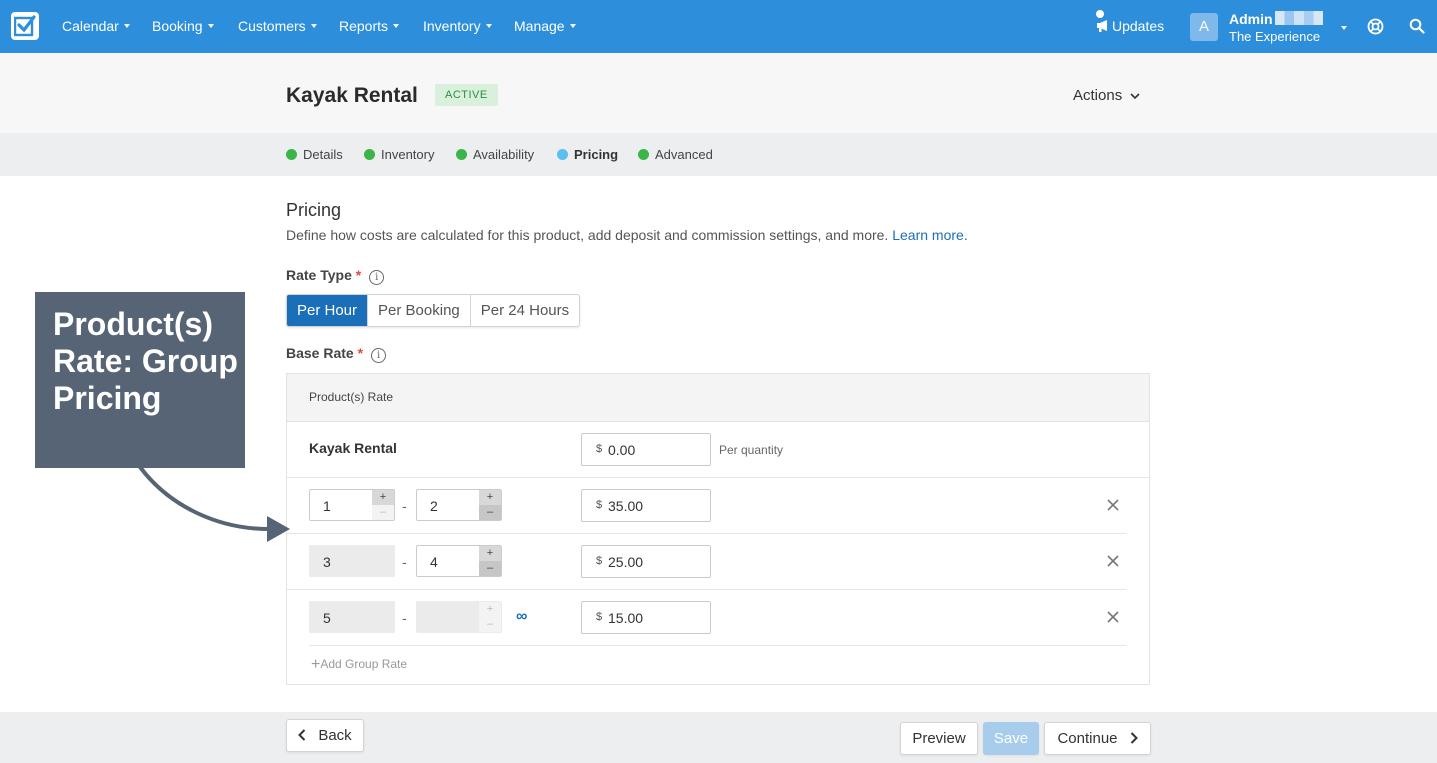 The height and width of the screenshot is (763, 1437). I want to click on nav-inventory: Inventory, so click(457, 26).